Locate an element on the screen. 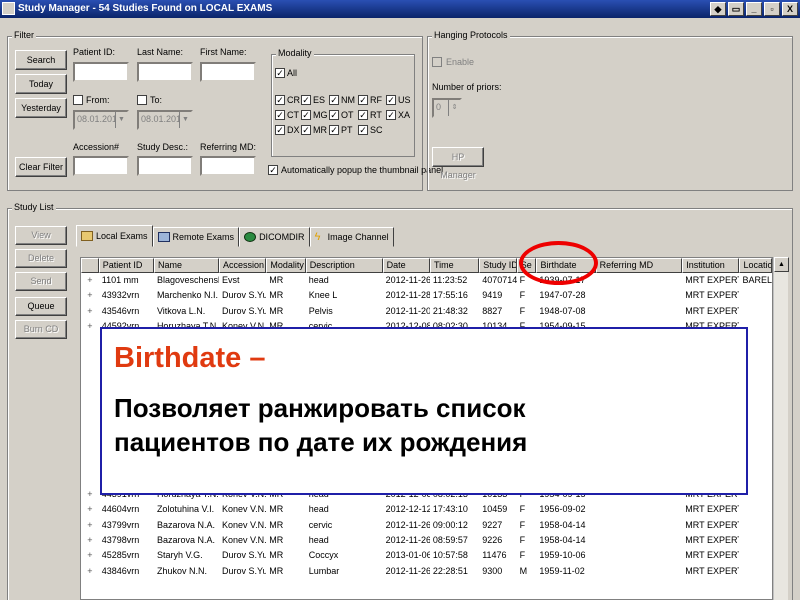 The height and width of the screenshot is (600, 800). table-cell: F is located at coordinates (522, 540).